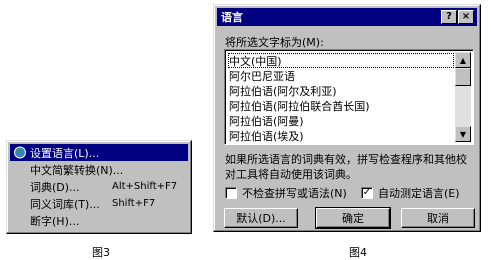  Describe the element at coordinates (347, 17) in the screenshot. I see `dialog-titlebar: 语言 ? ×` at that location.